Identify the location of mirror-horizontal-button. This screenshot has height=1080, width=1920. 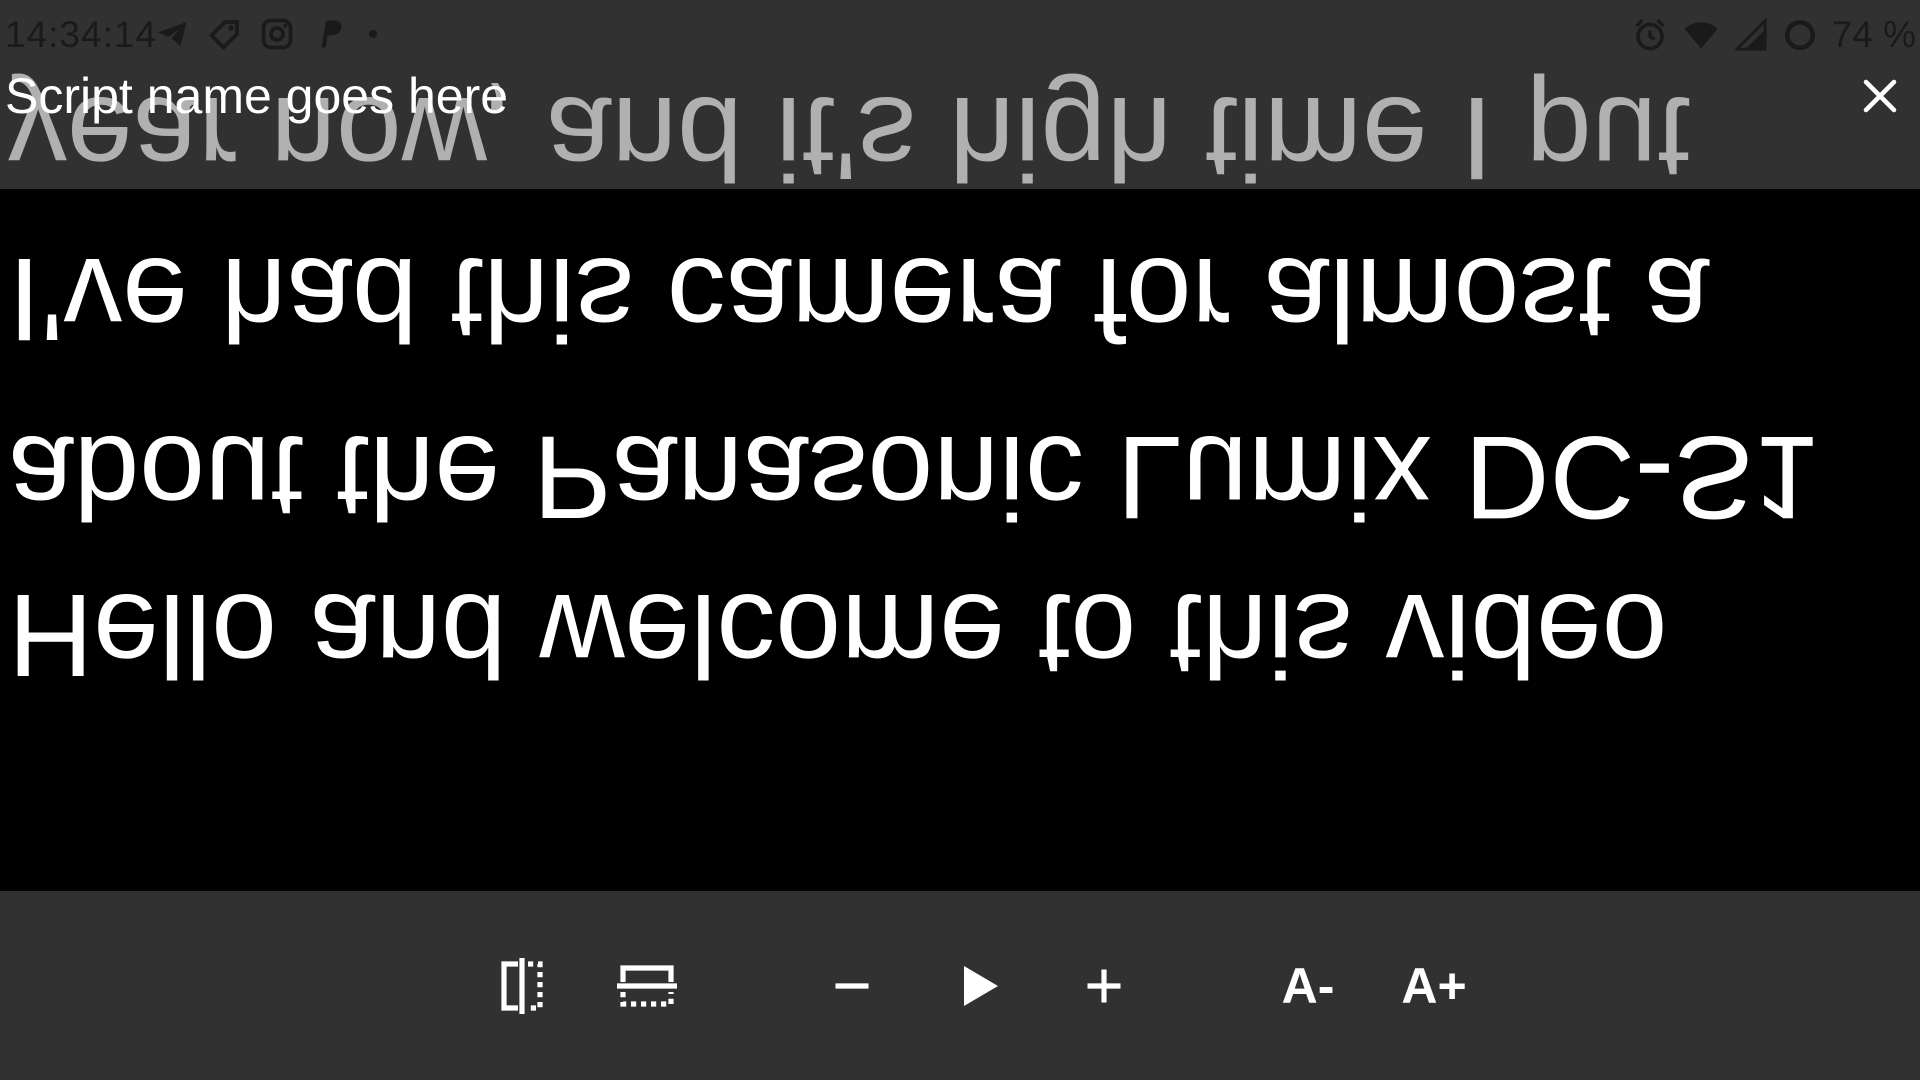
(522, 986).